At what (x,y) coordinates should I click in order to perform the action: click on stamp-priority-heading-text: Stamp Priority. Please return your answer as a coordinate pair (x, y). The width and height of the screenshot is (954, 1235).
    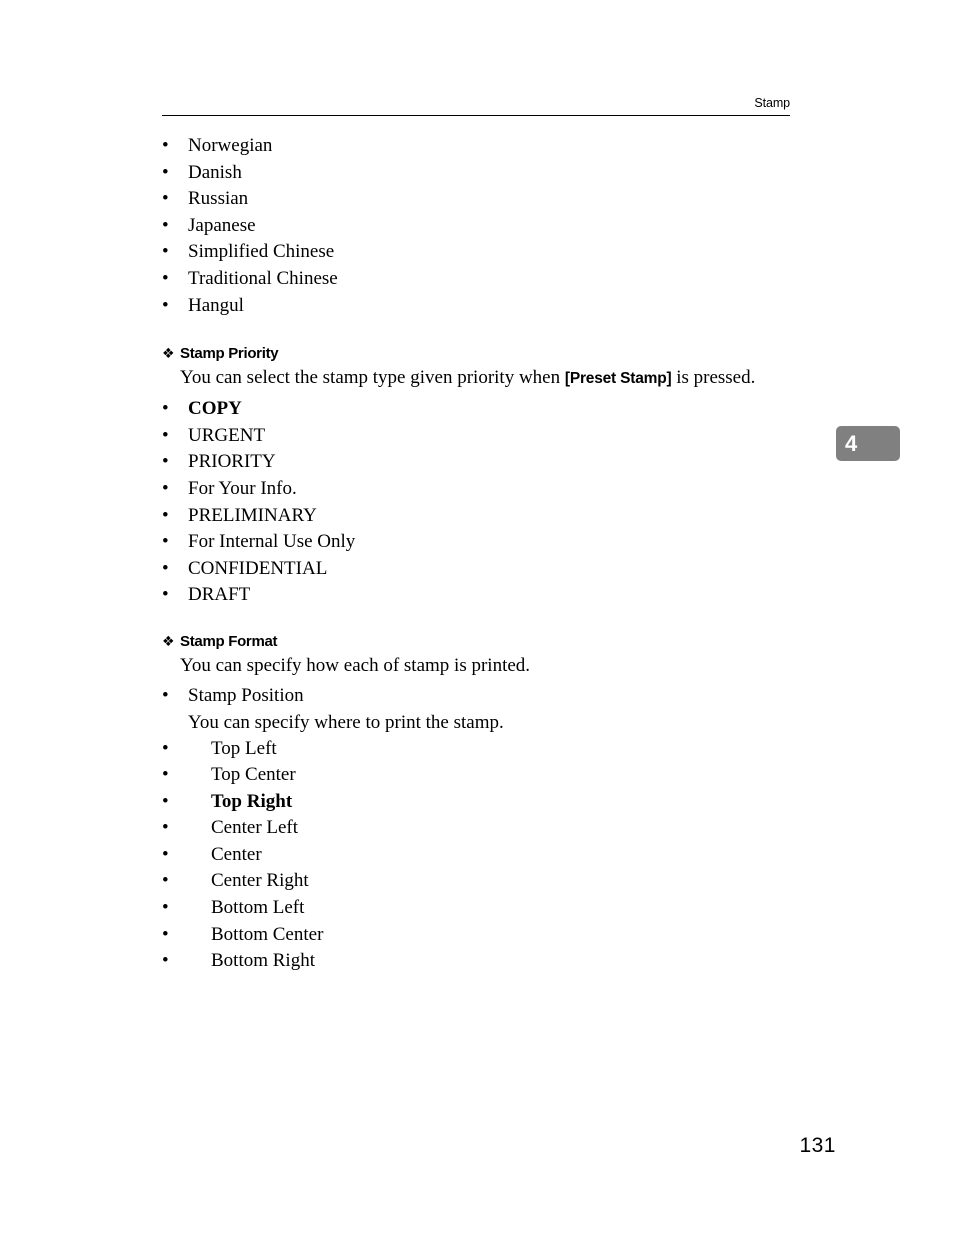
    Looking at the image, I should click on (229, 354).